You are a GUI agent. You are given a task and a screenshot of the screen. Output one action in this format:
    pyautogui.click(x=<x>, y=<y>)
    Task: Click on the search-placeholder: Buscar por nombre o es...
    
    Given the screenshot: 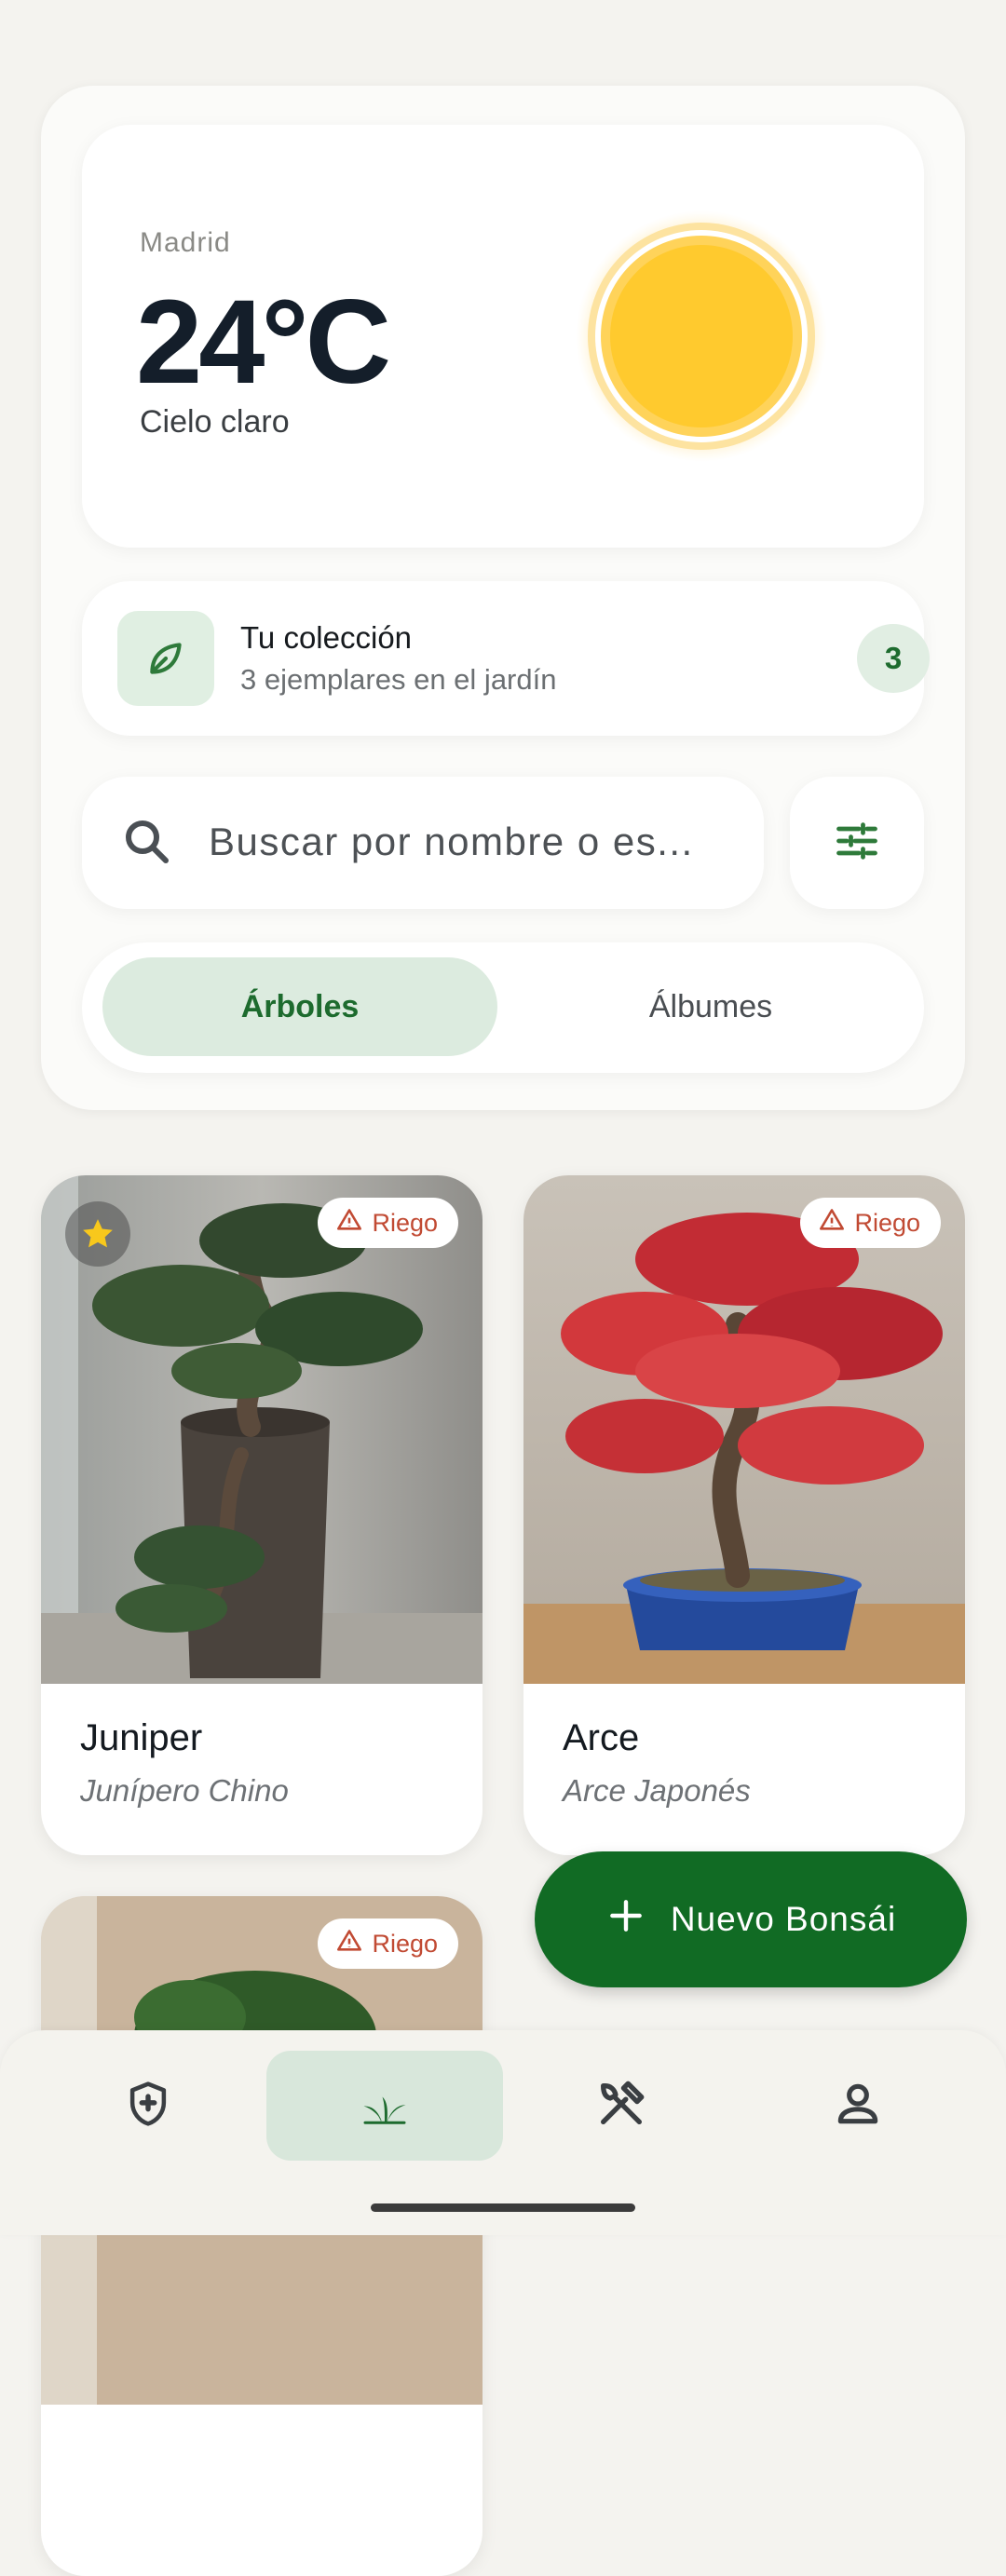 What is the action you would take?
    pyautogui.click(x=451, y=841)
    